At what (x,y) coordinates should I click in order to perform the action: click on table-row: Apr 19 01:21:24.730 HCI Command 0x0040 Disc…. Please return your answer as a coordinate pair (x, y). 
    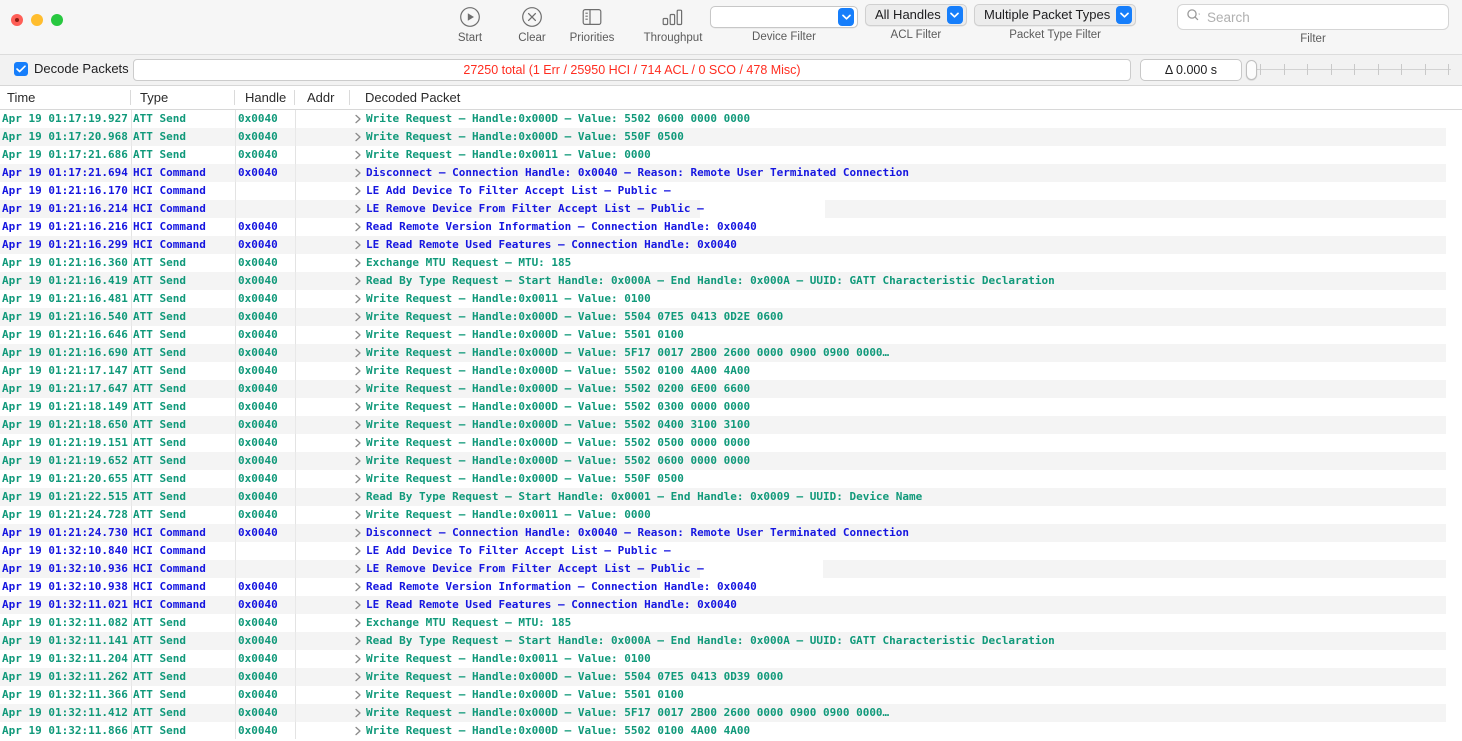
    Looking at the image, I should click on (731, 533).